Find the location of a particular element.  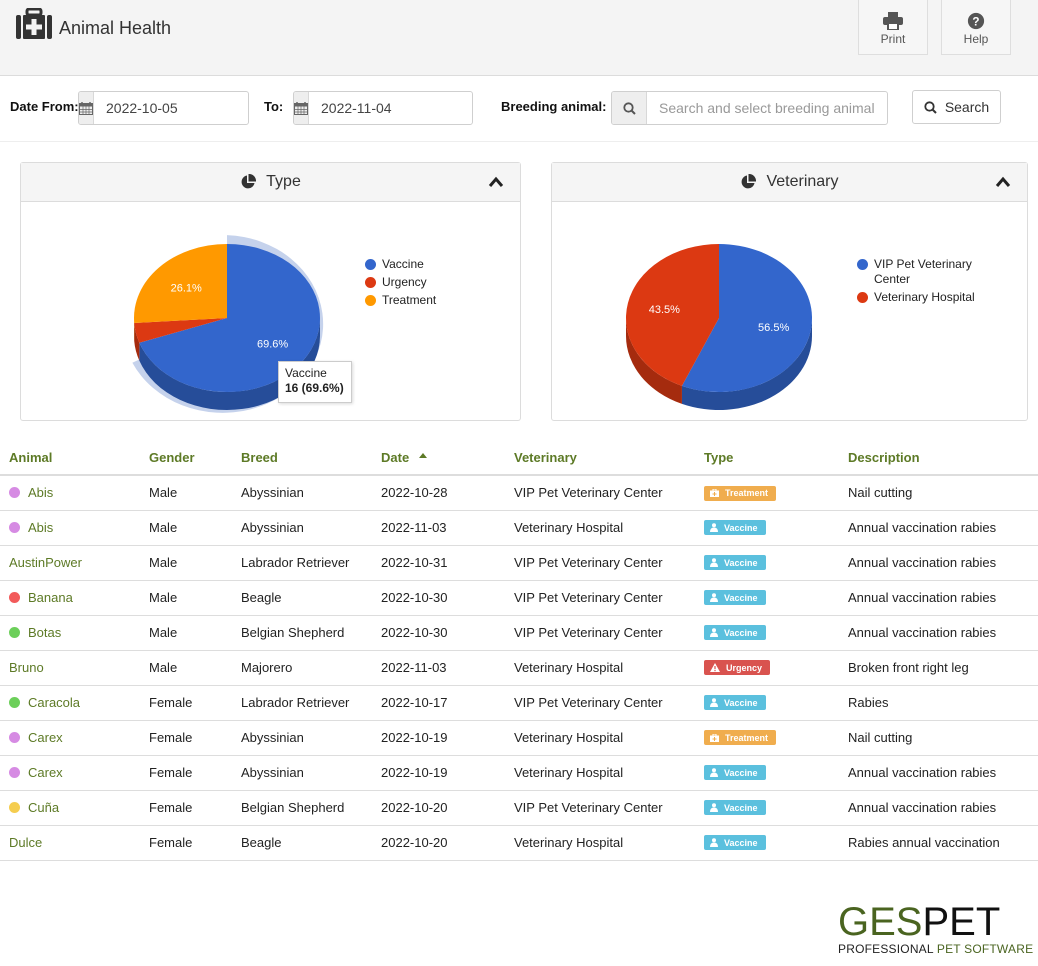

column-header-gender: Gender is located at coordinates (186, 458).